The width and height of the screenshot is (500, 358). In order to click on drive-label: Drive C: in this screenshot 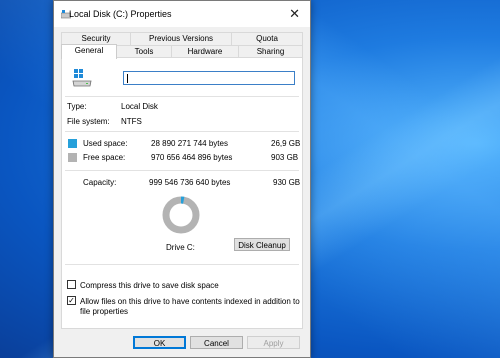, I will do `click(180, 247)`.